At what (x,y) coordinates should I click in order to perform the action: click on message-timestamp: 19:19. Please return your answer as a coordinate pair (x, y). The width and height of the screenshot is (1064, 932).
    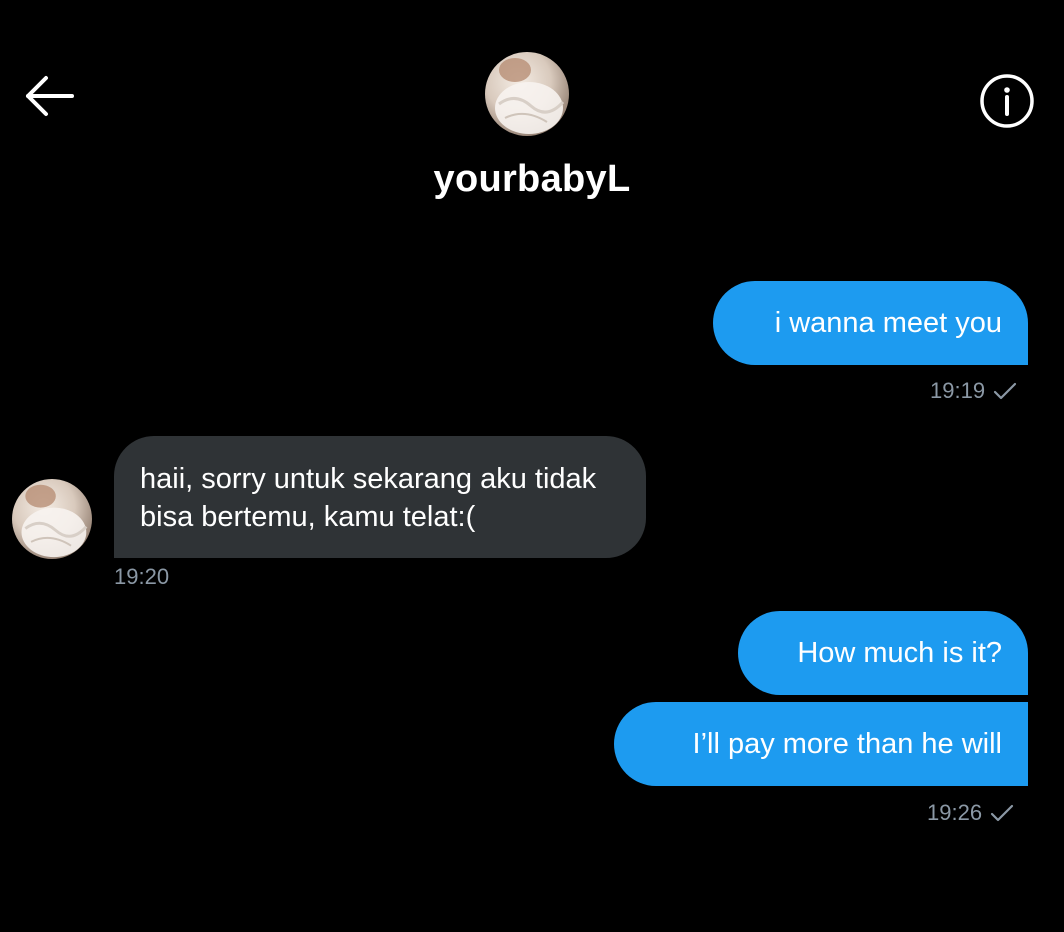
    Looking at the image, I should click on (973, 391).